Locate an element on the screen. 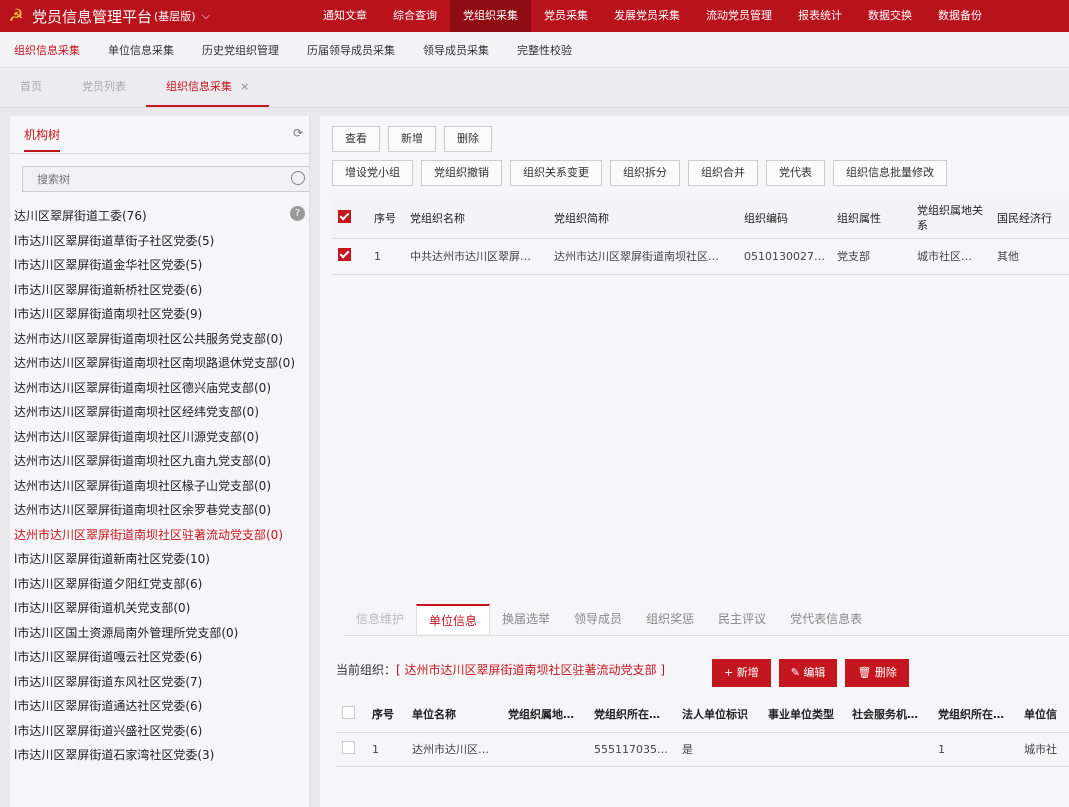  search-icon is located at coordinates (298, 178).